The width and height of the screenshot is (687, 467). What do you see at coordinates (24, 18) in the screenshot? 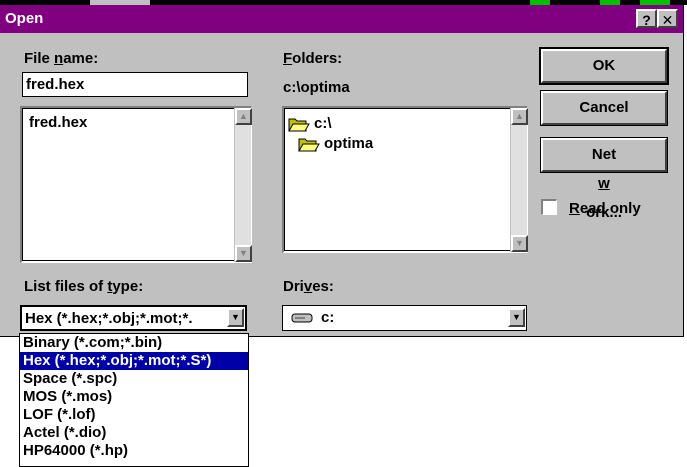
I see `window-title: Open` at bounding box center [24, 18].